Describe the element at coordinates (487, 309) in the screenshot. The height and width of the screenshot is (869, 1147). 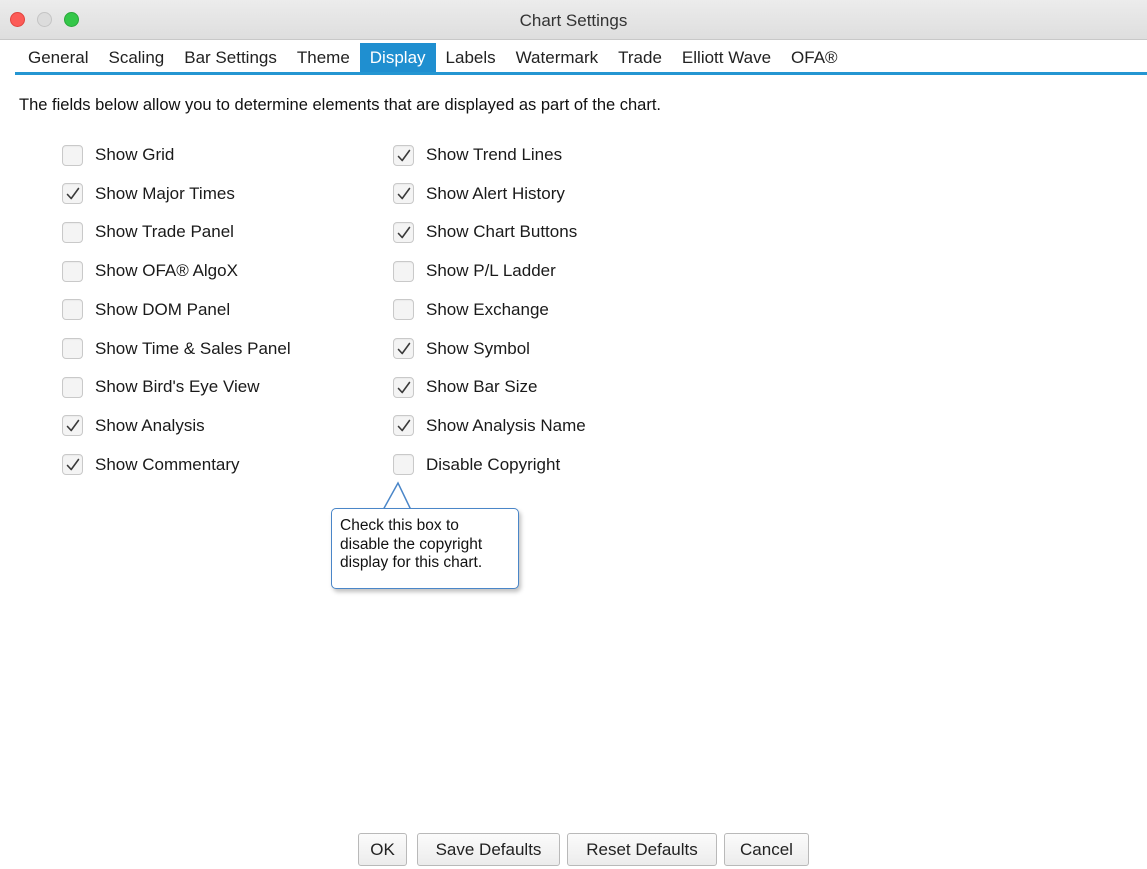
I see `checkbox-label: Show Exchange` at that location.